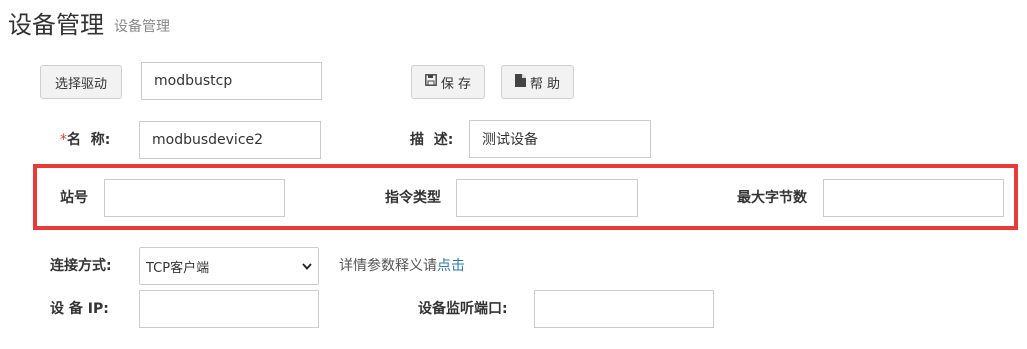  I want to click on max-bytes-label: 最大字节数, so click(772, 198).